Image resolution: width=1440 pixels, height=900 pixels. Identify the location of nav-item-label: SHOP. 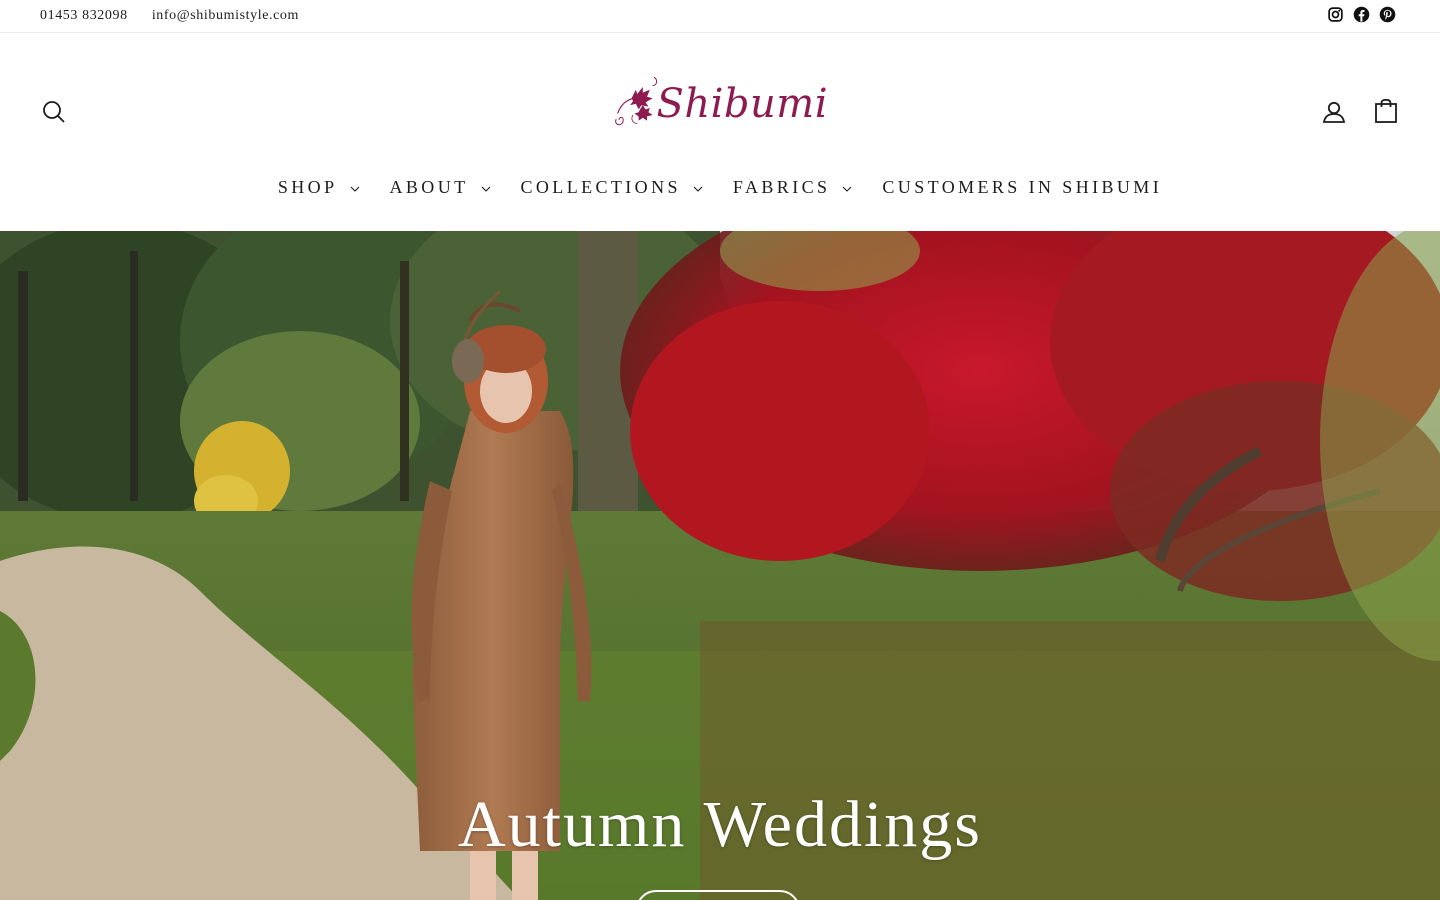
(307, 187).